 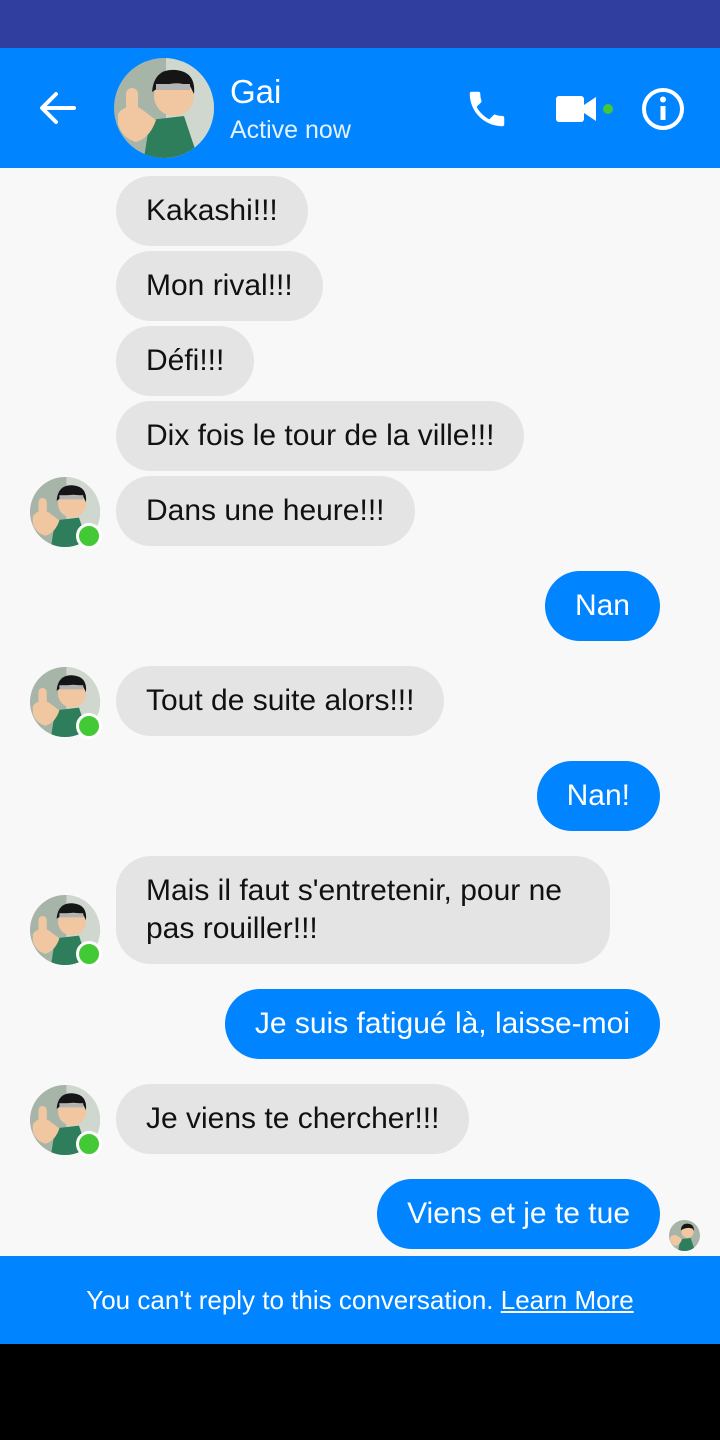 I want to click on status-bar, so click(x=360, y=24).